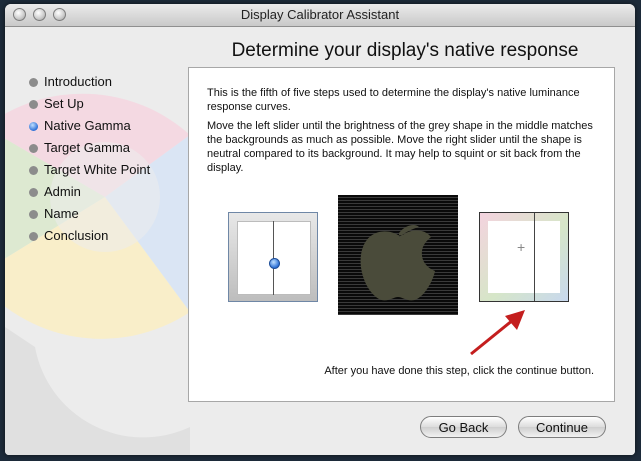  I want to click on step-label: Admin, so click(62, 191).